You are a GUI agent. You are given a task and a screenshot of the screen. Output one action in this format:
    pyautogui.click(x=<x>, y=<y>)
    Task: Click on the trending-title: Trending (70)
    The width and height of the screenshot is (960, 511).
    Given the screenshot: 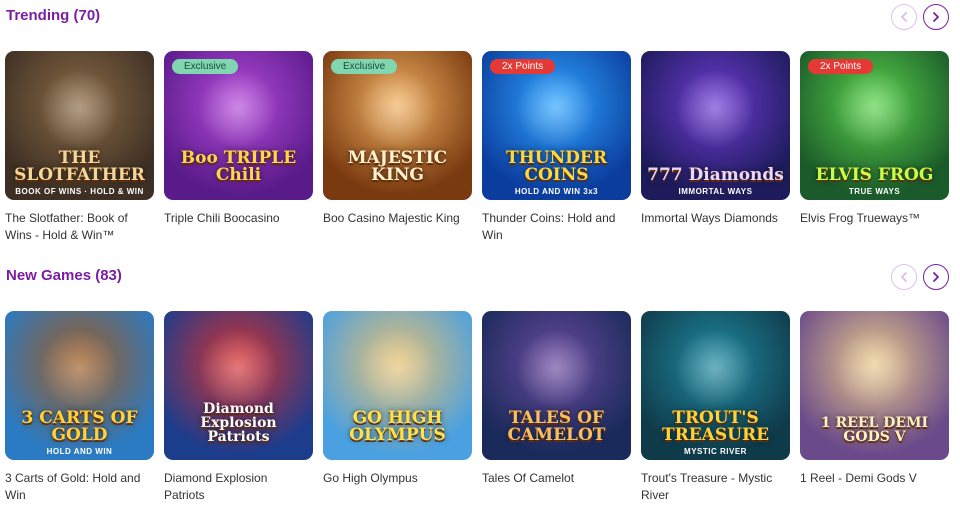 What is the action you would take?
    pyautogui.click(x=53, y=15)
    